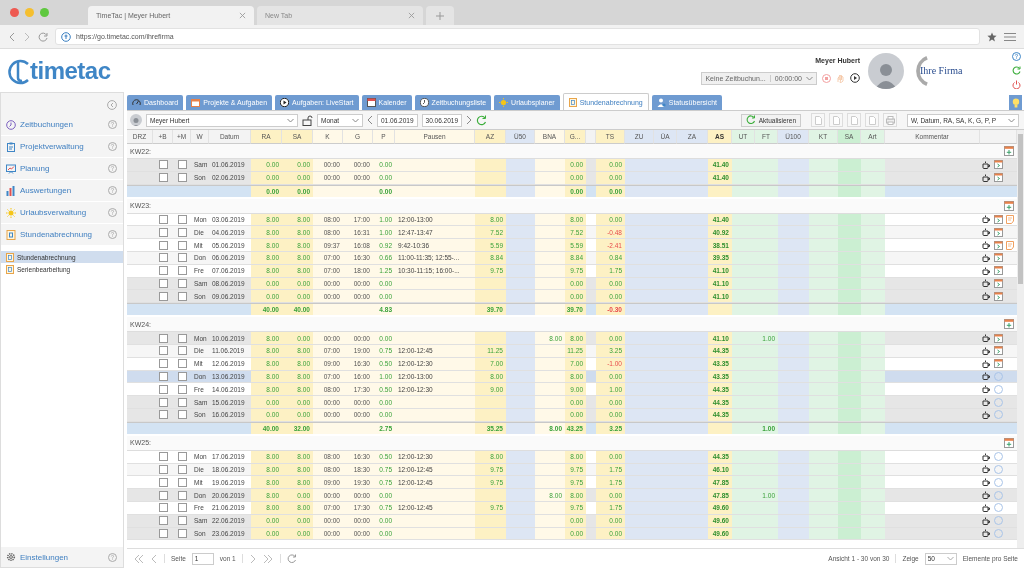 This screenshot has height=576, width=1024. Describe the element at coordinates (62, 169) in the screenshot. I see `sidebar-item: Planung` at that location.